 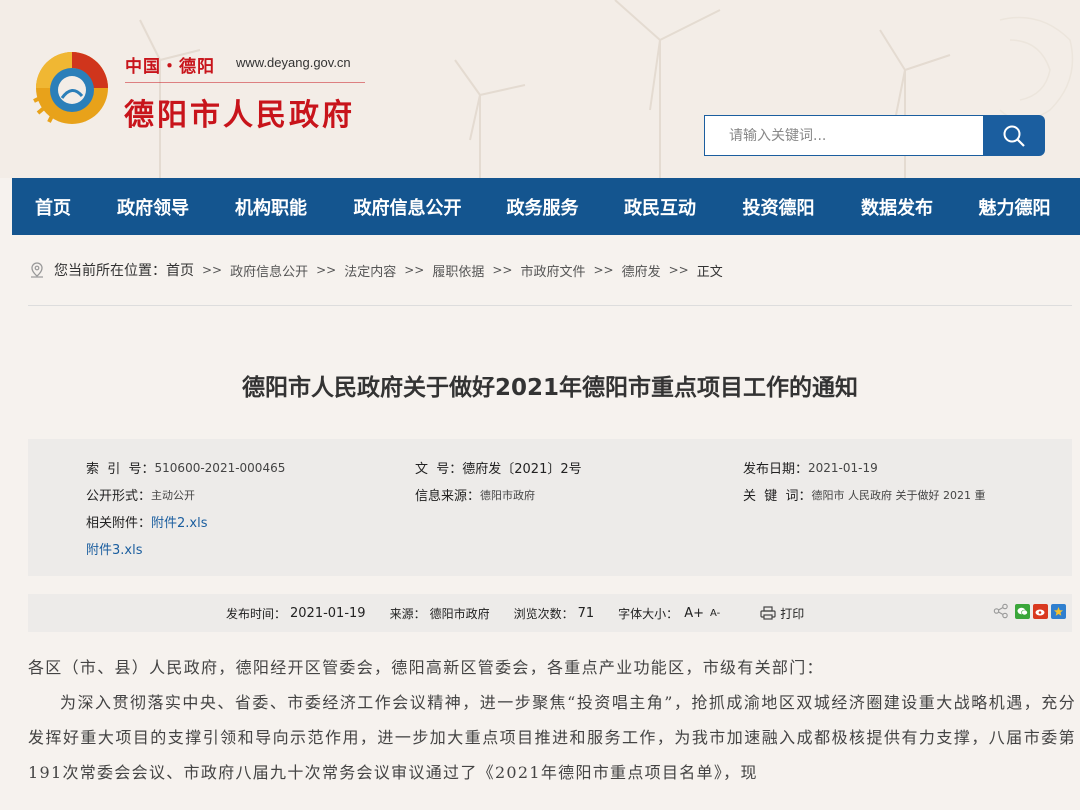 I want to click on share-icons, so click(x=1029, y=611).